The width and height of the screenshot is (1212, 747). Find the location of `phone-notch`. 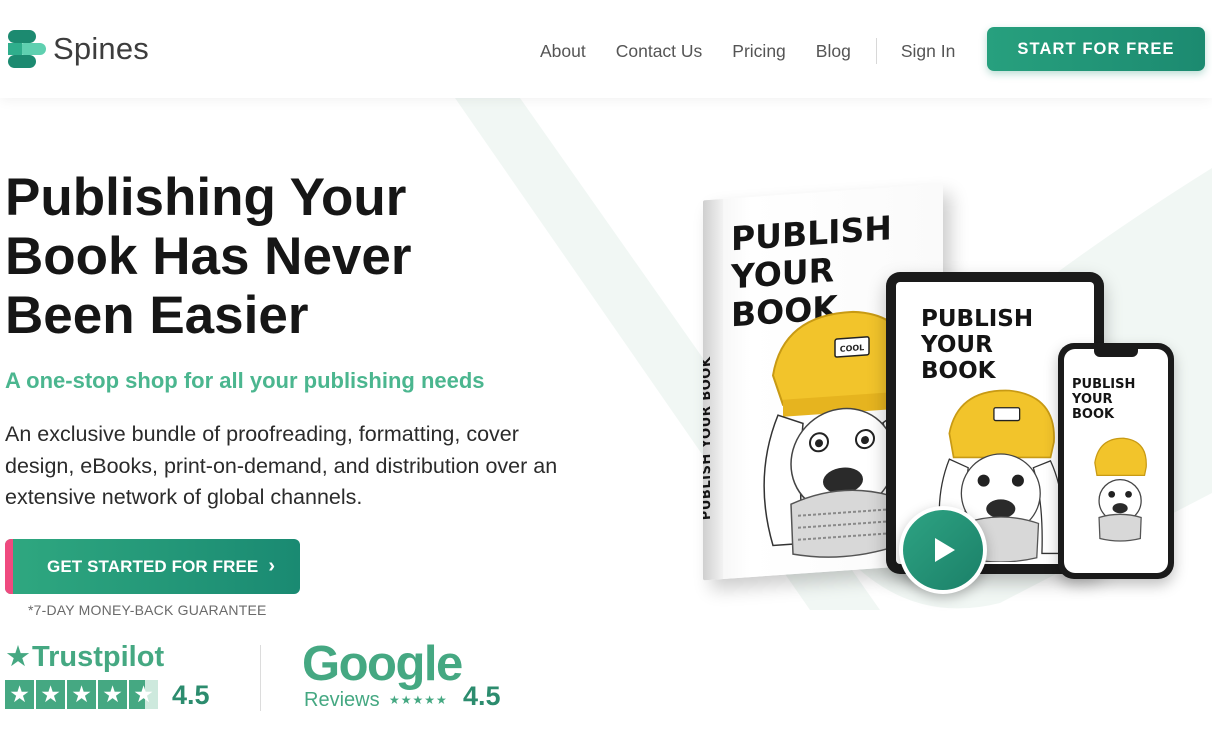

phone-notch is located at coordinates (1116, 353).